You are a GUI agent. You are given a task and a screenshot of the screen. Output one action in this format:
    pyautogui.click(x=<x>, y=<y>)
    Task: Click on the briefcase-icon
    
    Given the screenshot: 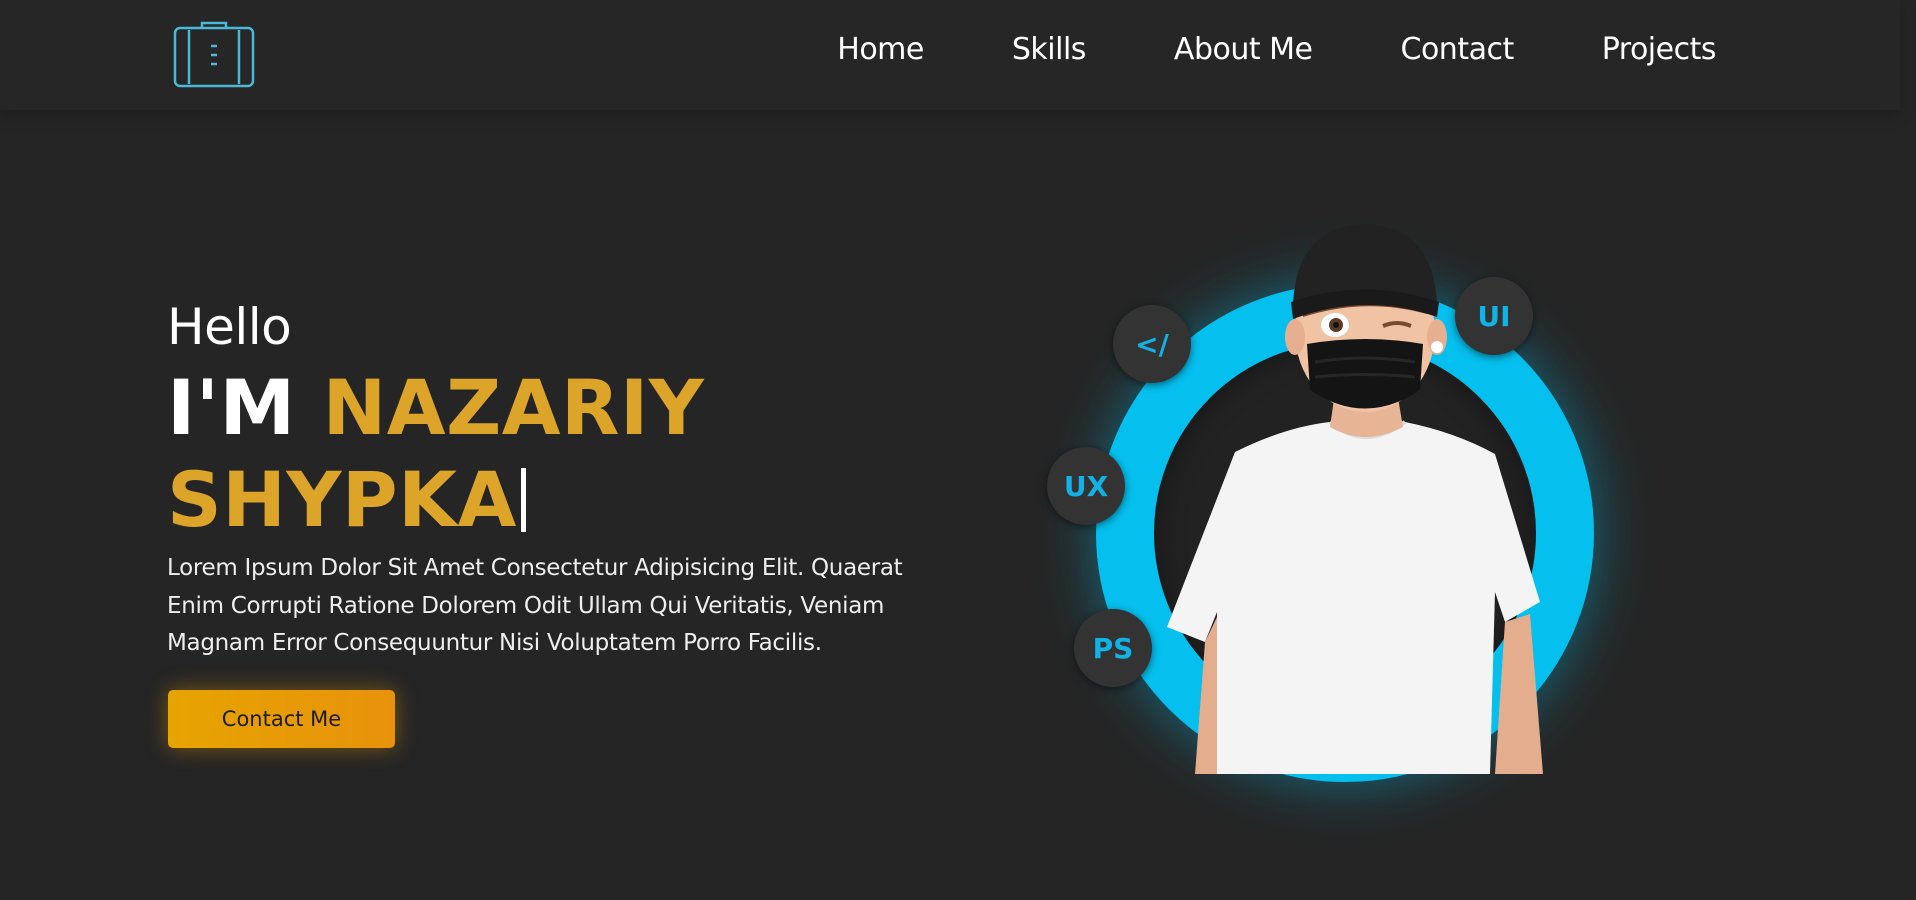 What is the action you would take?
    pyautogui.click(x=214, y=54)
    